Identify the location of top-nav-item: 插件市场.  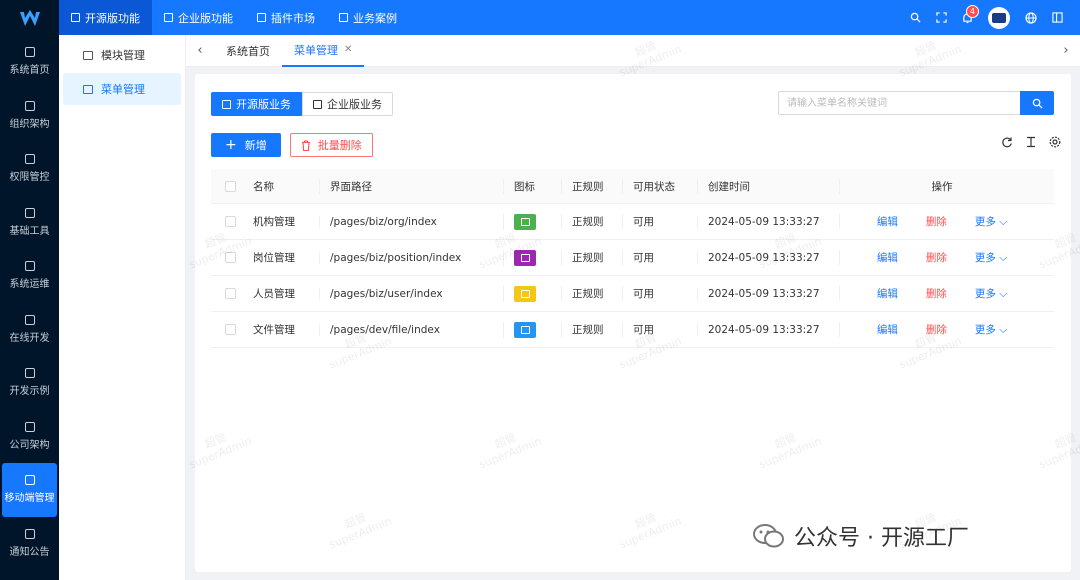
(286, 17).